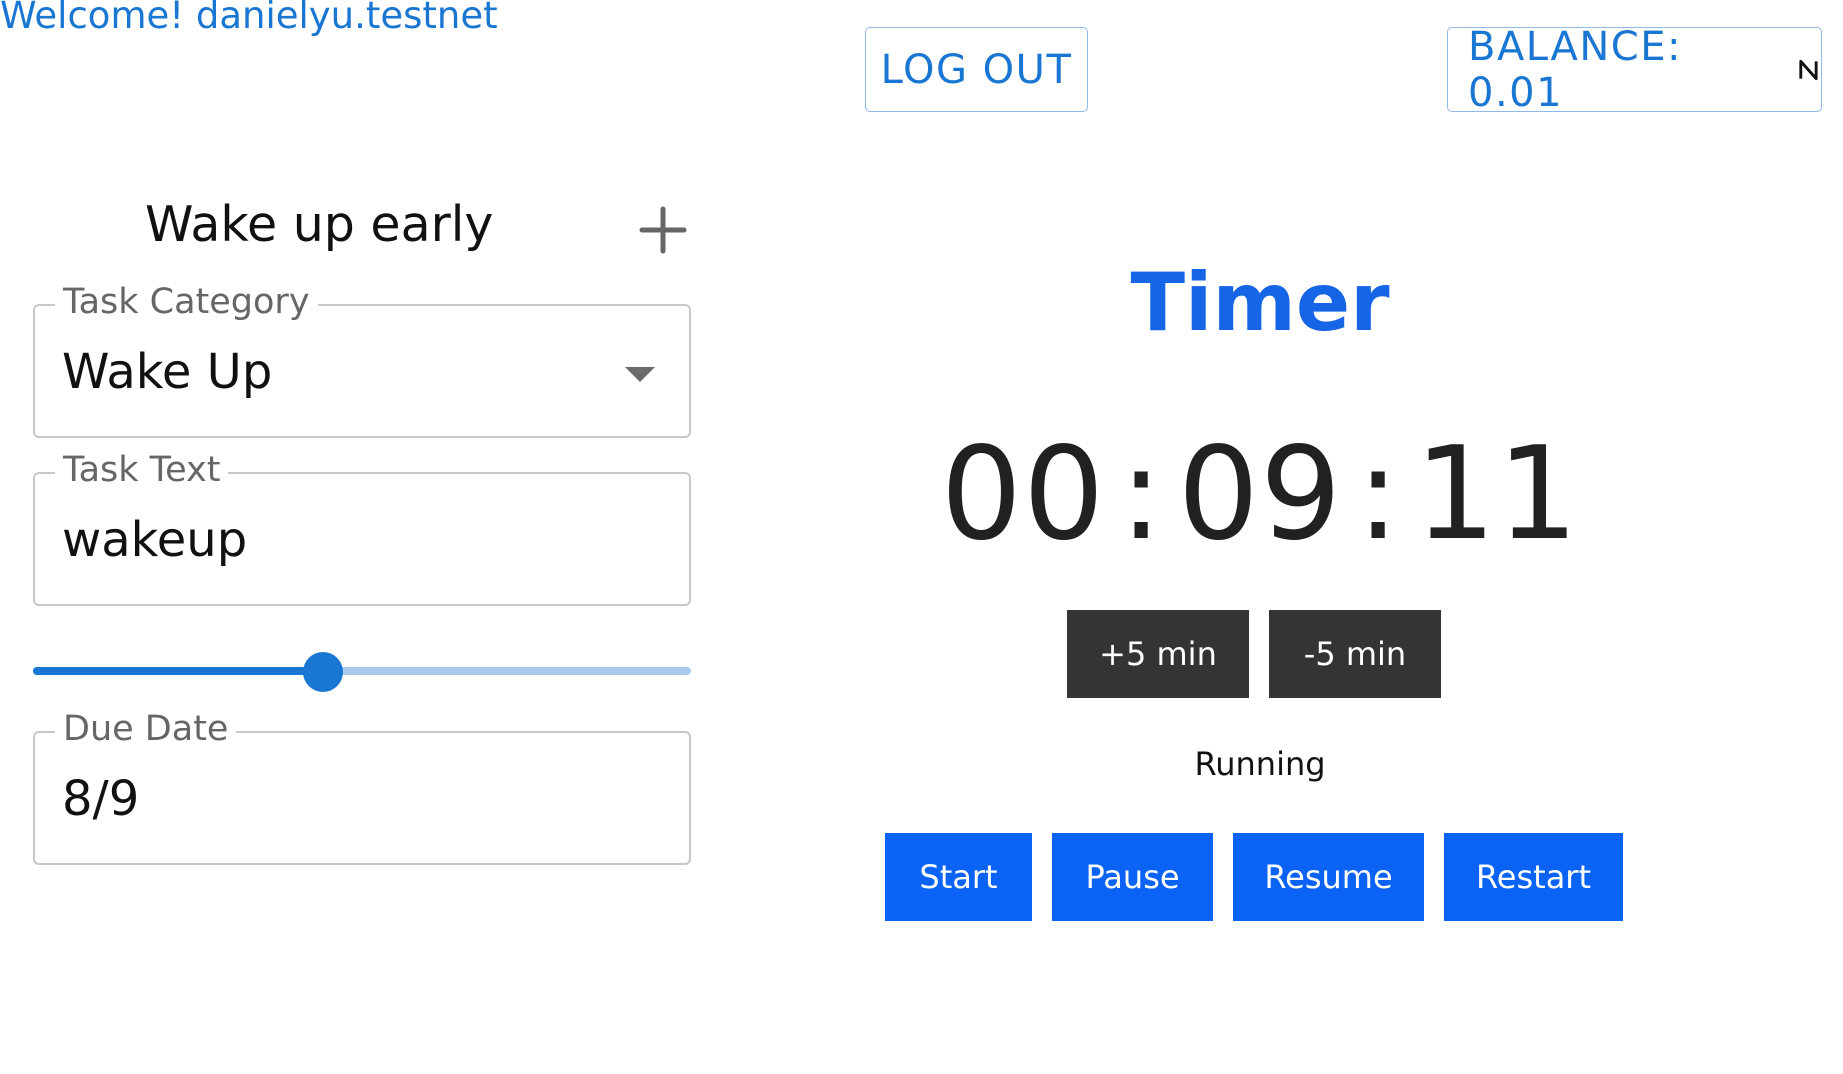 This screenshot has width=1843, height=1074. What do you see at coordinates (362, 787) in the screenshot?
I see `due-date-field: Due Date 8/9` at bounding box center [362, 787].